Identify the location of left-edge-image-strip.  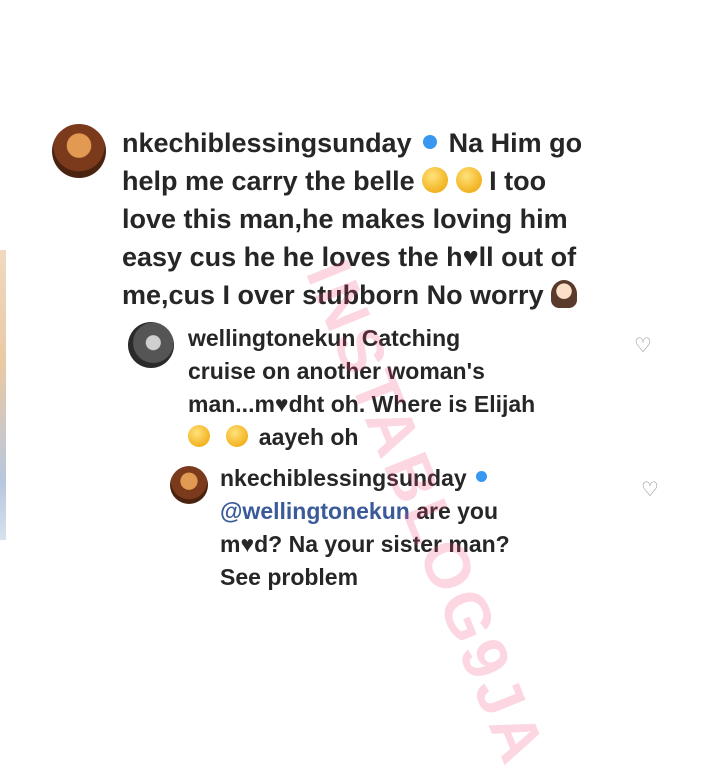
(3, 395).